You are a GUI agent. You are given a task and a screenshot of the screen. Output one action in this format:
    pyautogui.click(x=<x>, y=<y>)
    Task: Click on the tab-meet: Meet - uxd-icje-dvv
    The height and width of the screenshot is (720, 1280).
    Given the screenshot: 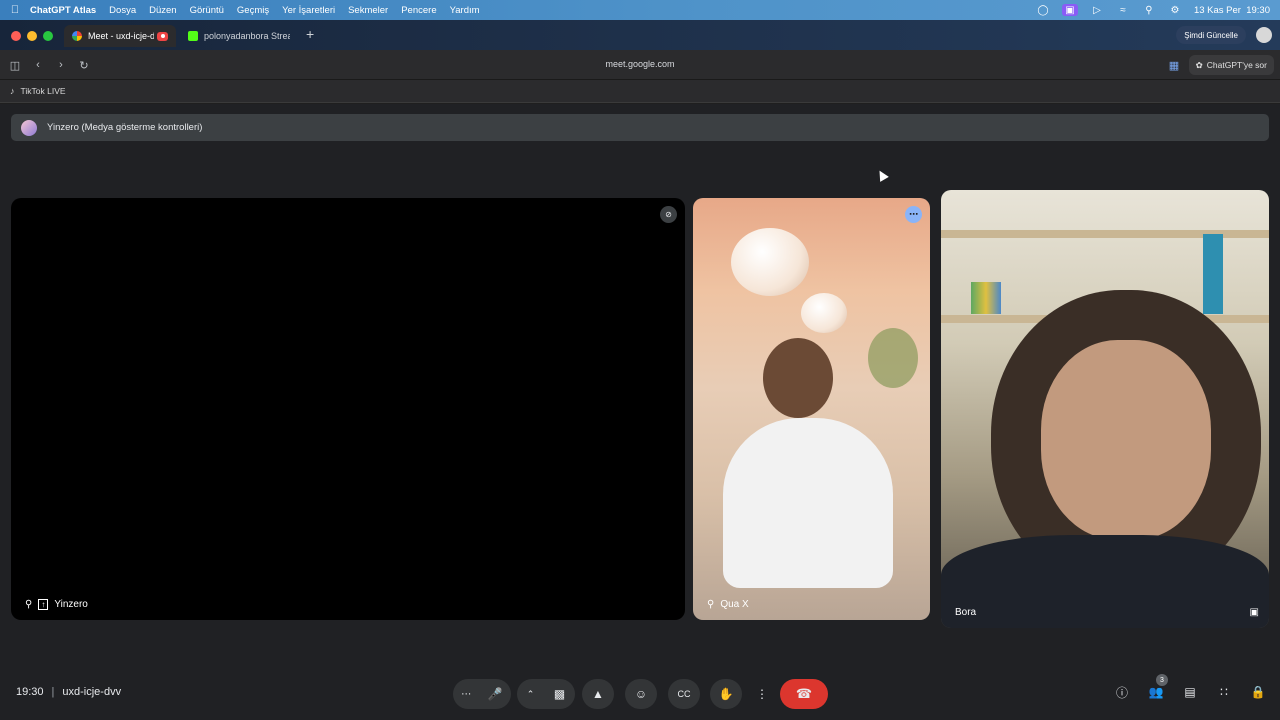 What is the action you would take?
    pyautogui.click(x=120, y=36)
    